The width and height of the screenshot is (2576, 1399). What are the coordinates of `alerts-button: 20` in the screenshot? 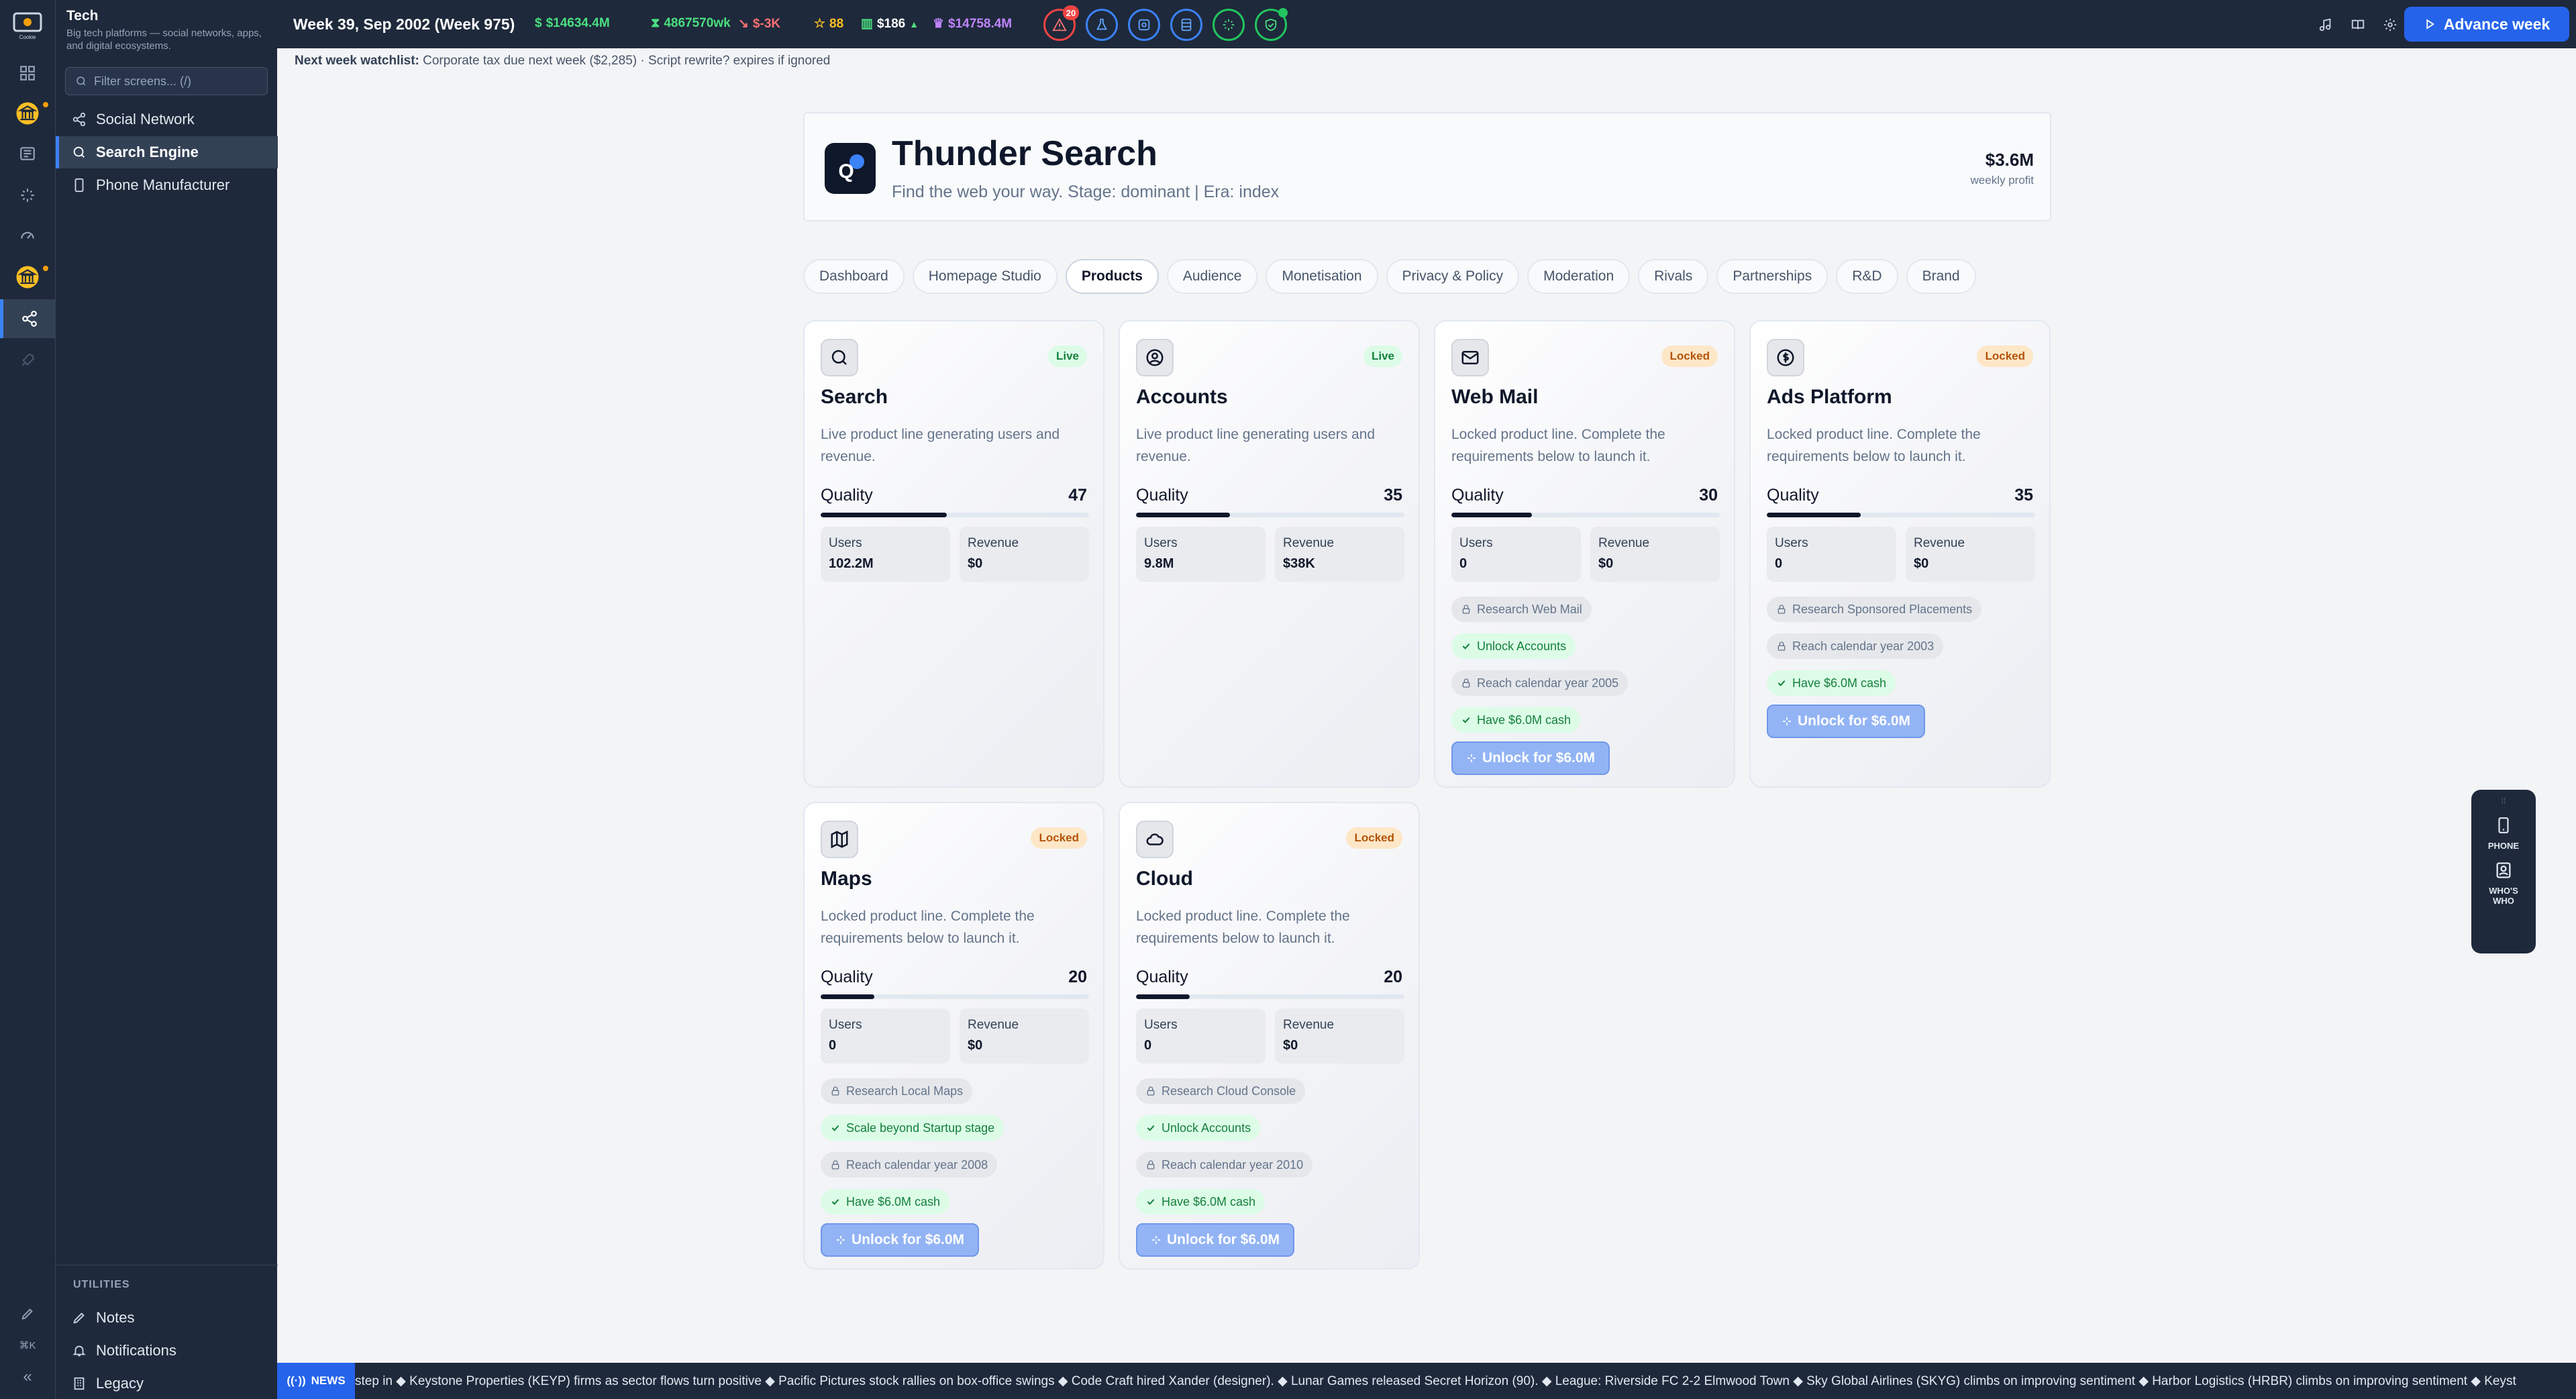 It's located at (1061, 23).